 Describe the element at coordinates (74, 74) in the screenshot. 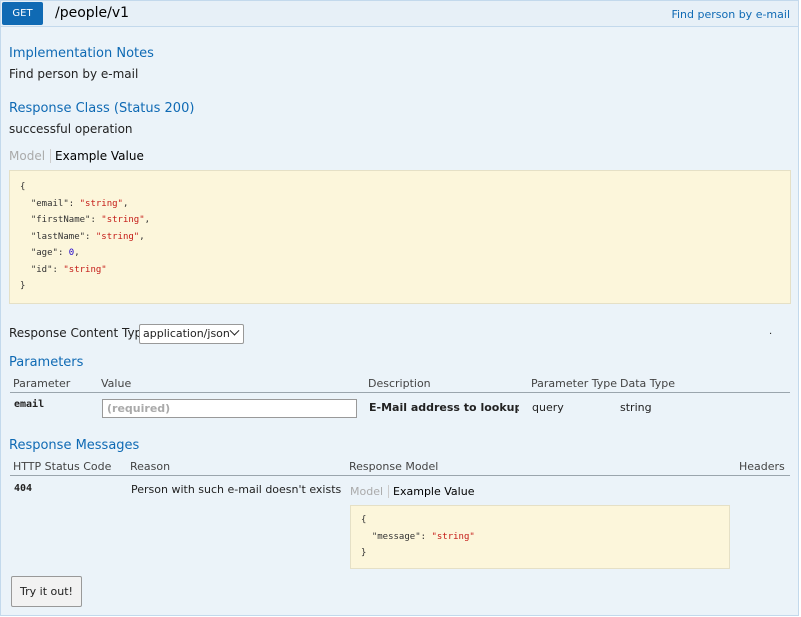

I see `implementation-notes-text: Find person by e-mail` at that location.